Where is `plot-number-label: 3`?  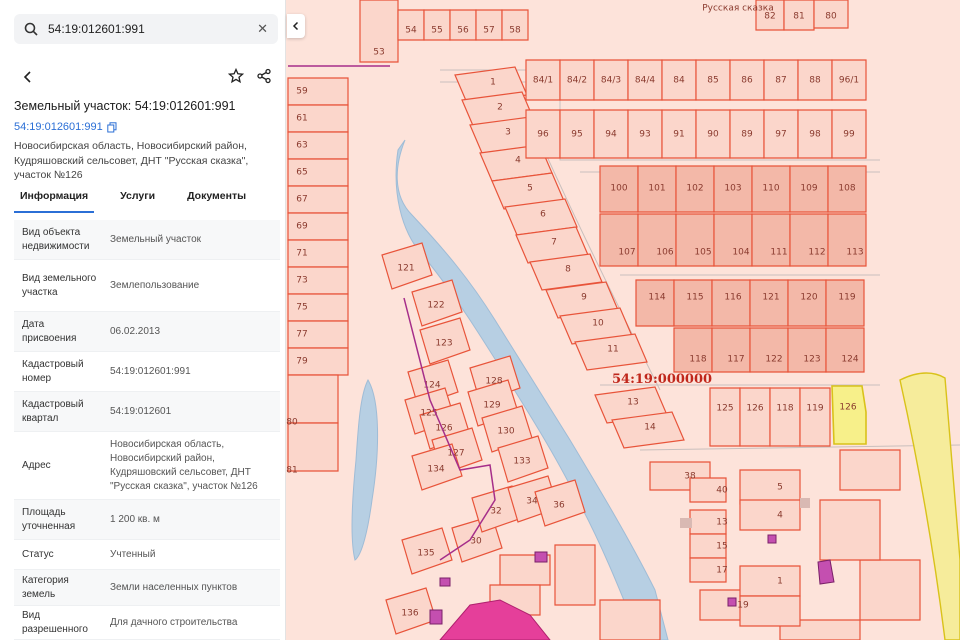
plot-number-label: 3 is located at coordinates (508, 133).